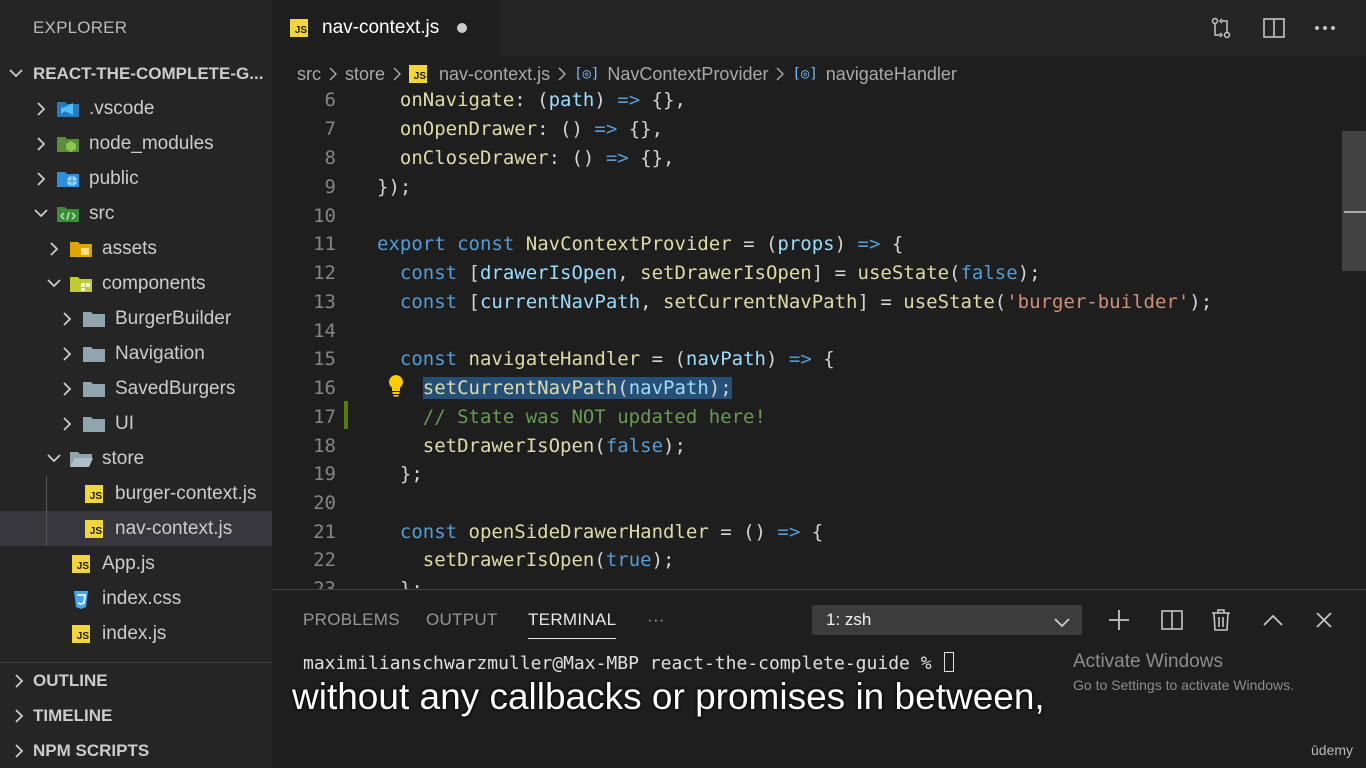  Describe the element at coordinates (1273, 620) in the screenshot. I see `maximize-panel-icon` at that location.